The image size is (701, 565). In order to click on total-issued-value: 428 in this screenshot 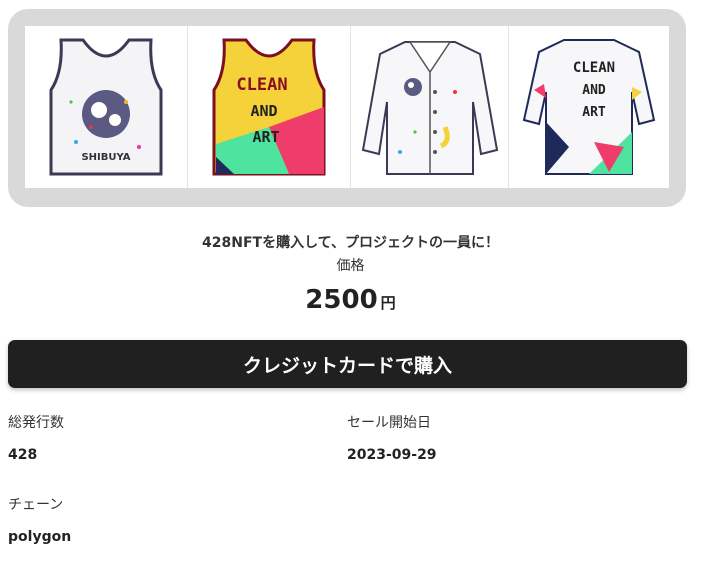, I will do `click(23, 455)`.